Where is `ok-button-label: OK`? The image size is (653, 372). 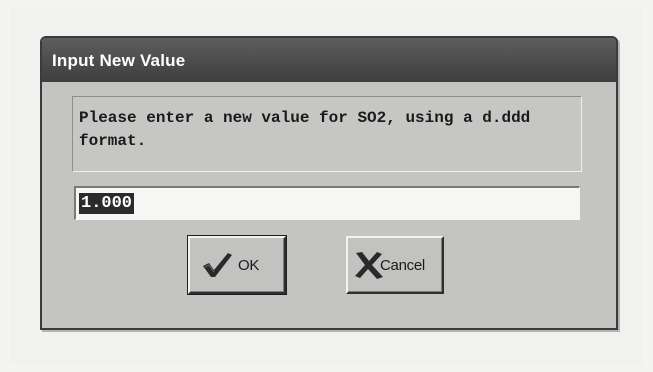 ok-button-label: OK is located at coordinates (249, 265).